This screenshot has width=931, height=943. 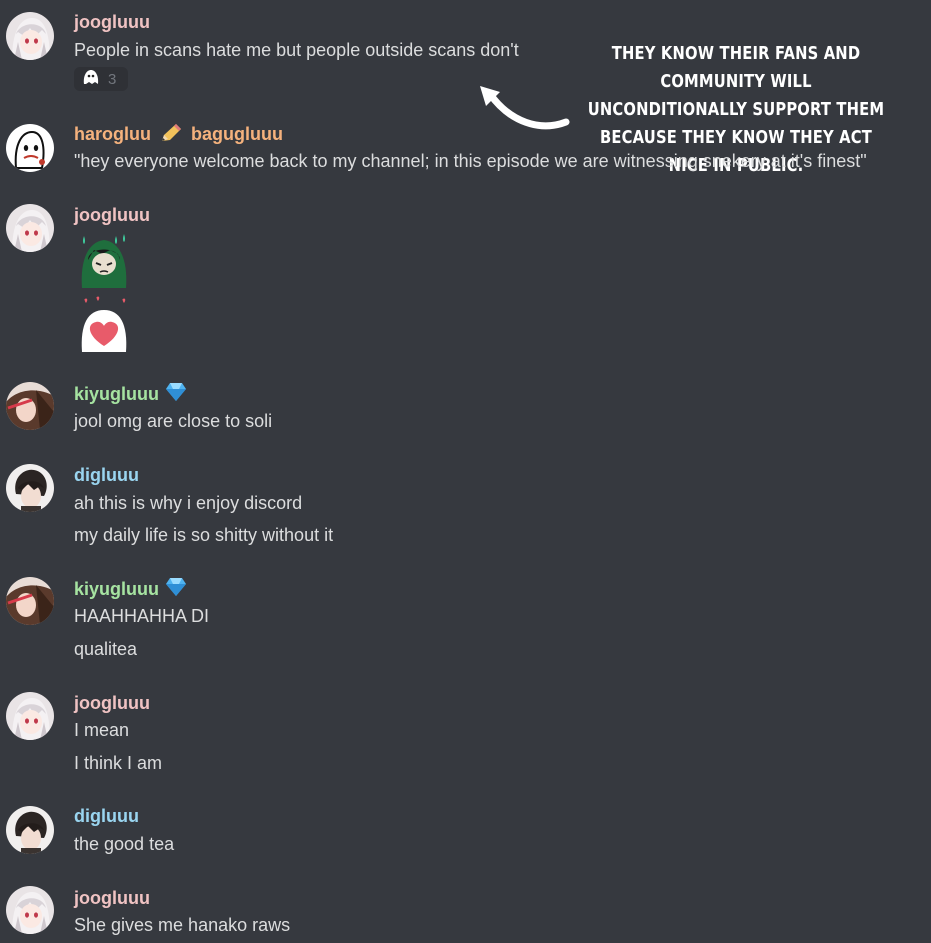 What do you see at coordinates (104, 262) in the screenshot?
I see `sweating-character-sticker` at bounding box center [104, 262].